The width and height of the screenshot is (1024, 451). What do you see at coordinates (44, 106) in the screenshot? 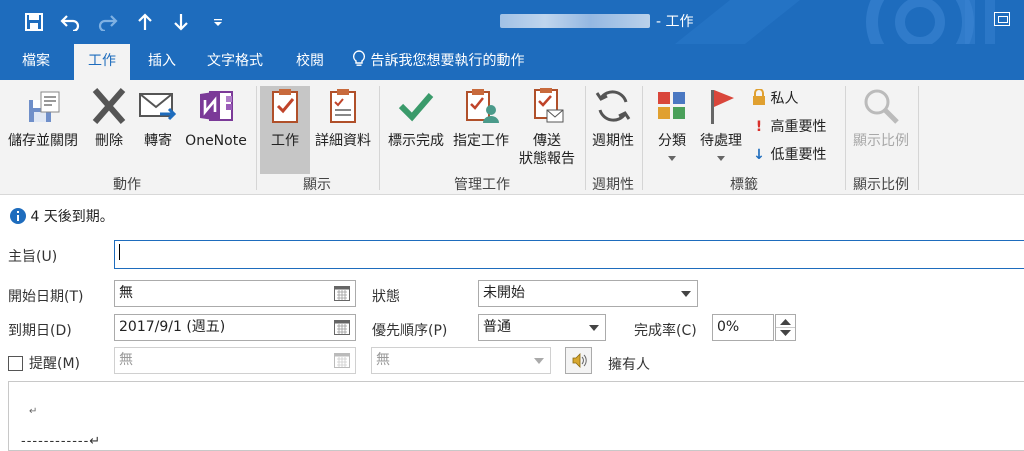
I see `save-close-icon` at bounding box center [44, 106].